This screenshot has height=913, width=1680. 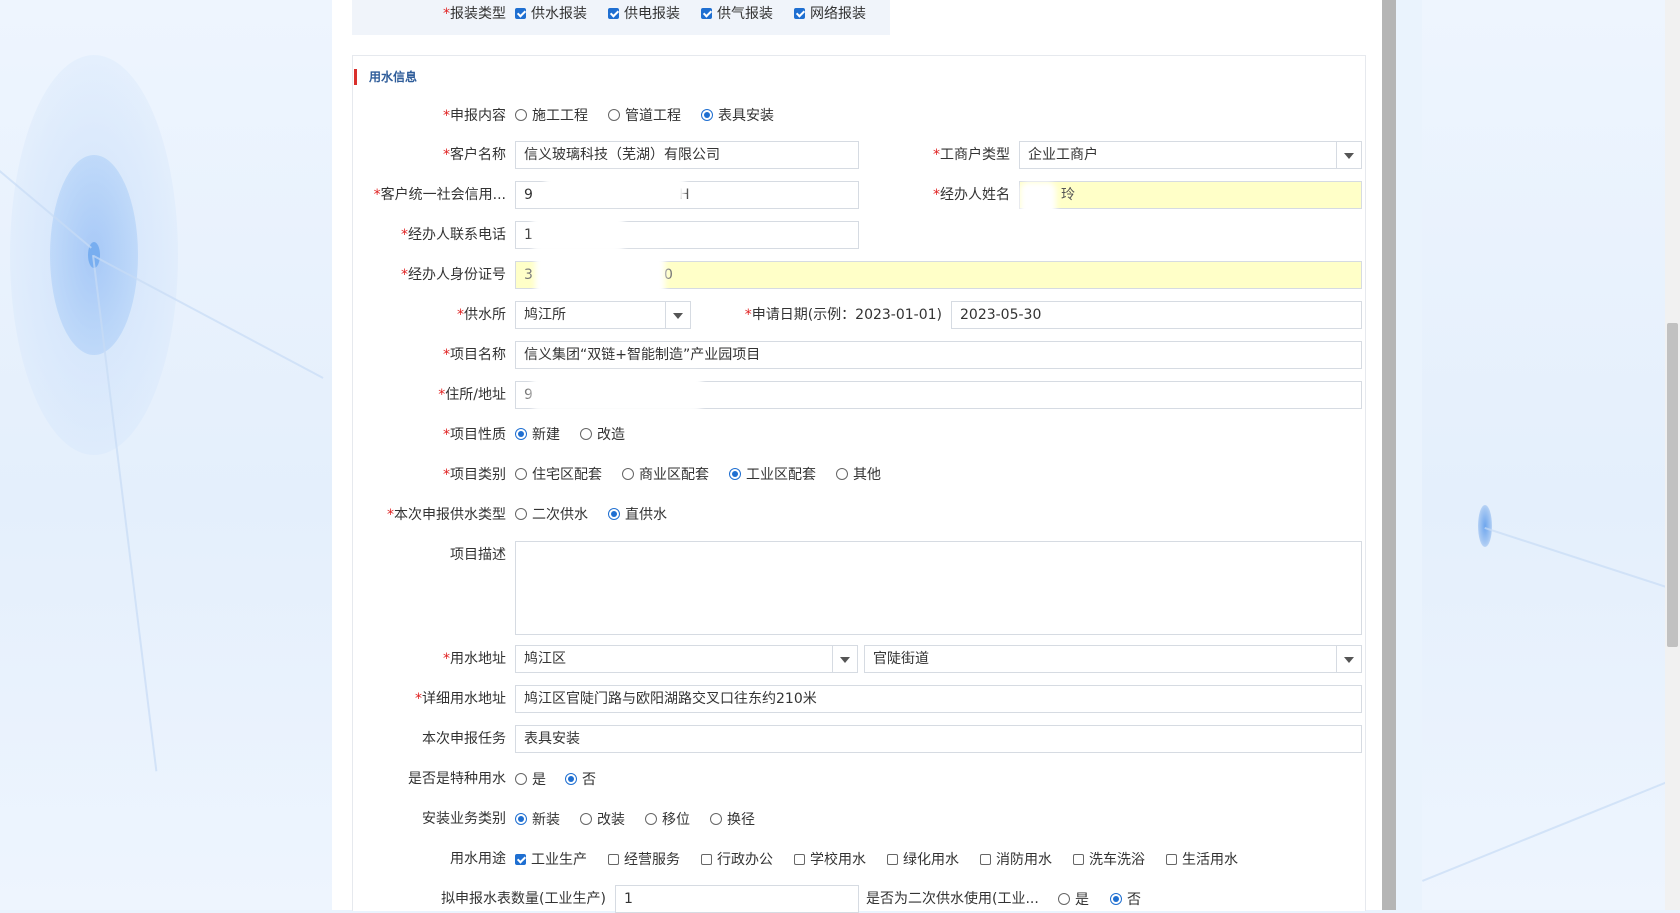 What do you see at coordinates (668, 275) in the screenshot?
I see `agent-id-tail: 0` at bounding box center [668, 275].